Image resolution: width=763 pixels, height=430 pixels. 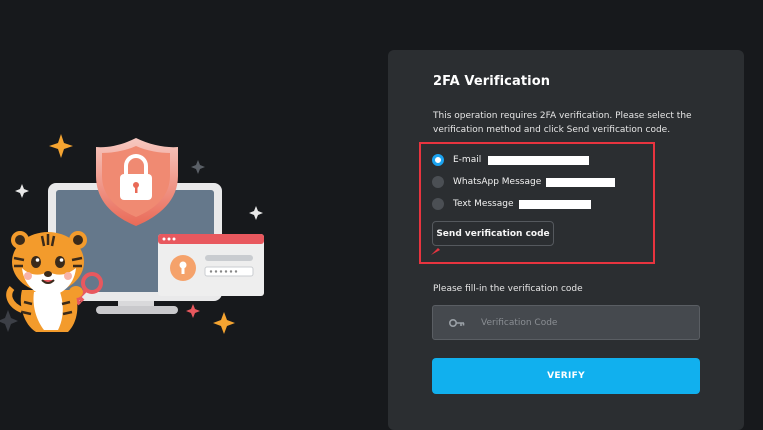 I want to click on method-label-whatsapp: WhatsApp Message, so click(x=497, y=182).